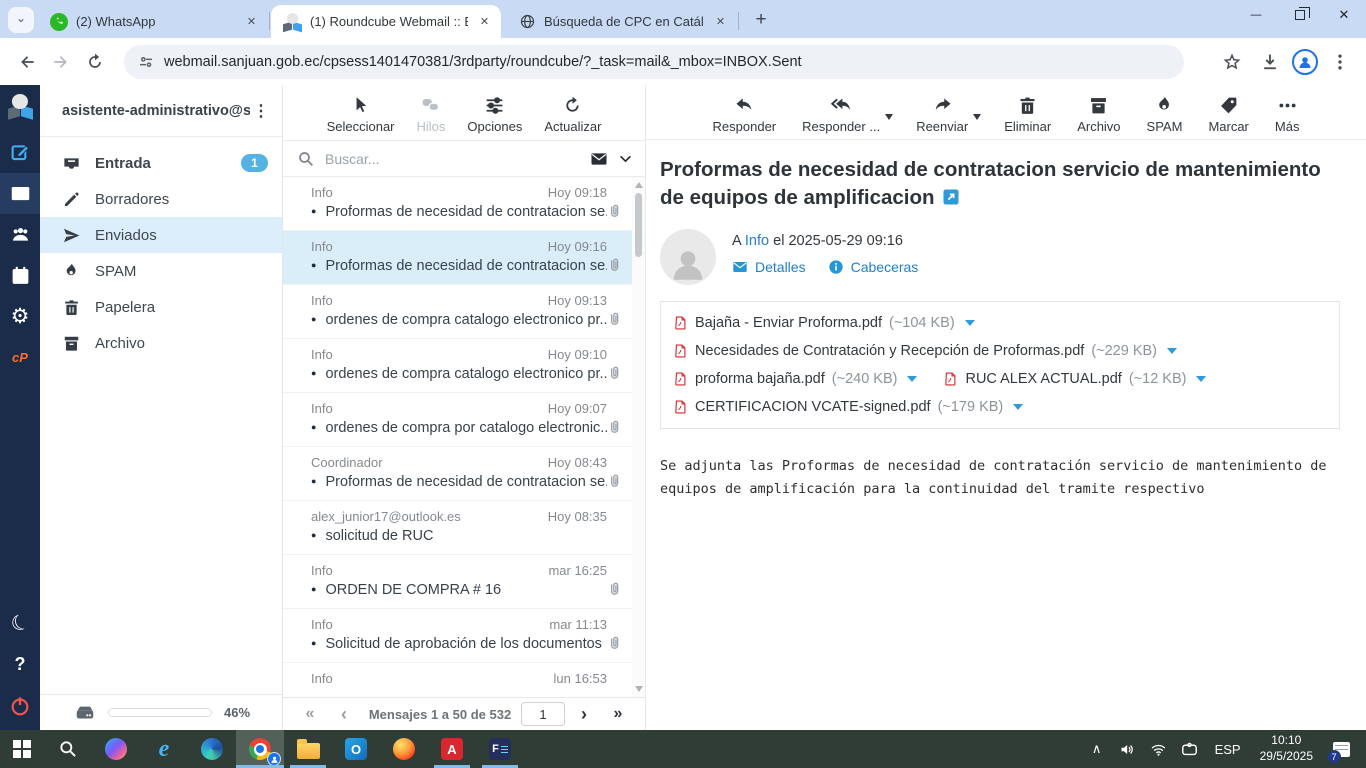 The height and width of the screenshot is (768, 1366). Describe the element at coordinates (261, 111) in the screenshot. I see `account-menu-icon` at that location.